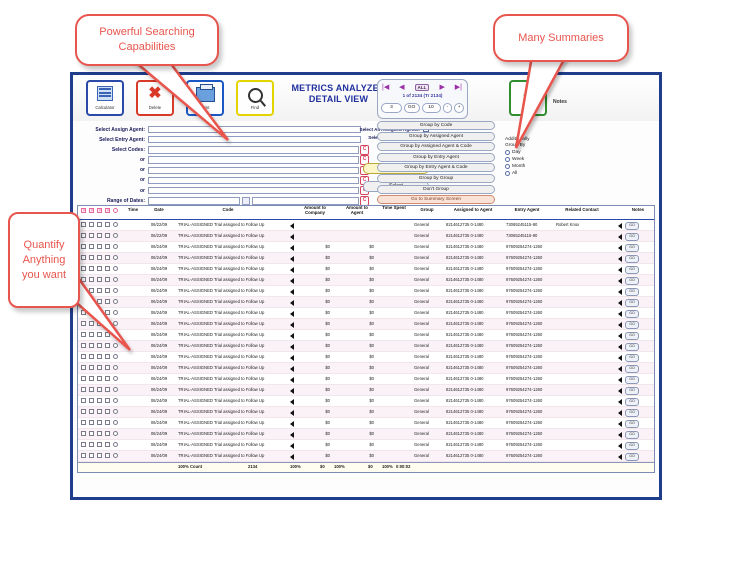  I want to click on column-header-amount-to-company: Amount to Company, so click(315, 210).